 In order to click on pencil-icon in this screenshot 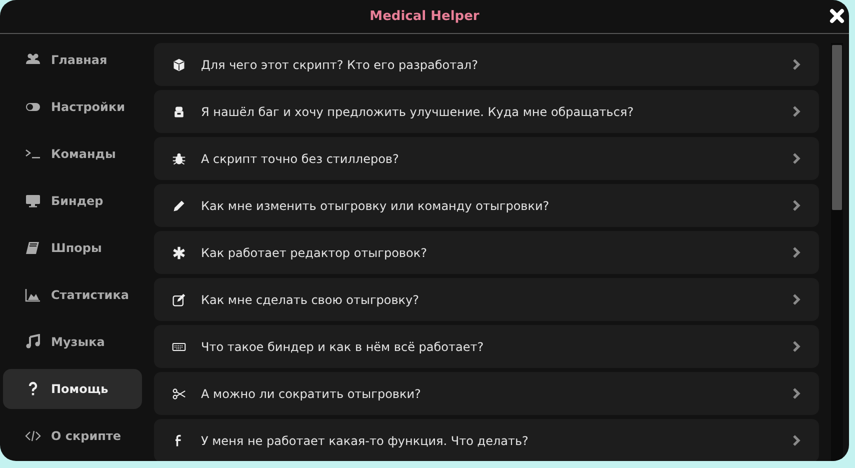, I will do `click(179, 205)`.